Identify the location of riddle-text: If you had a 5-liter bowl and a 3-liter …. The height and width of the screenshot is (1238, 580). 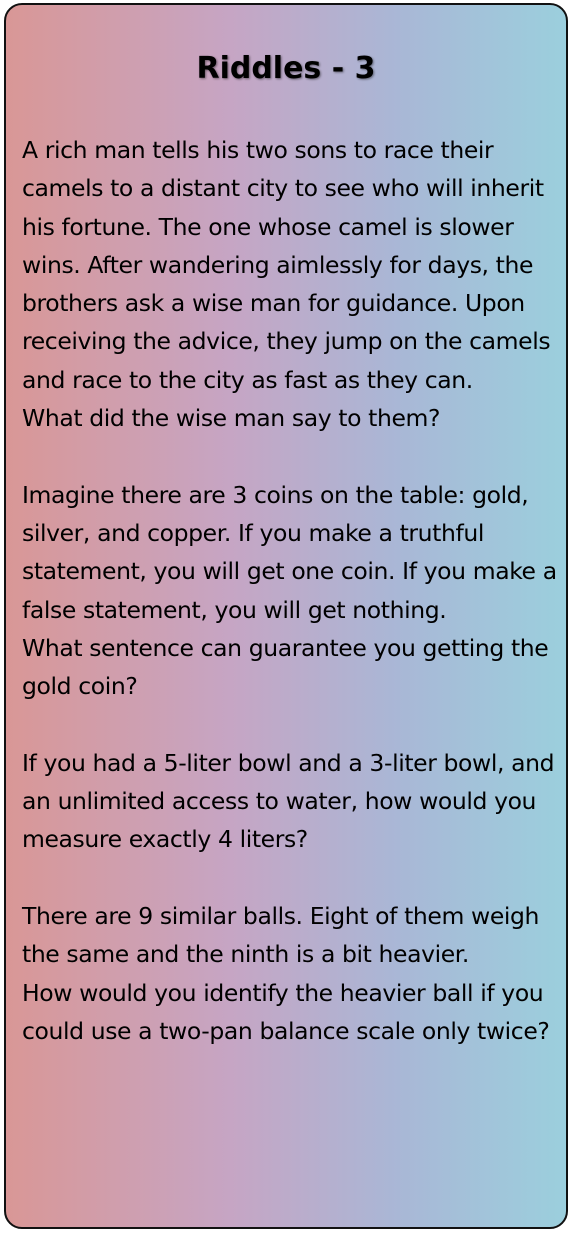
(288, 801).